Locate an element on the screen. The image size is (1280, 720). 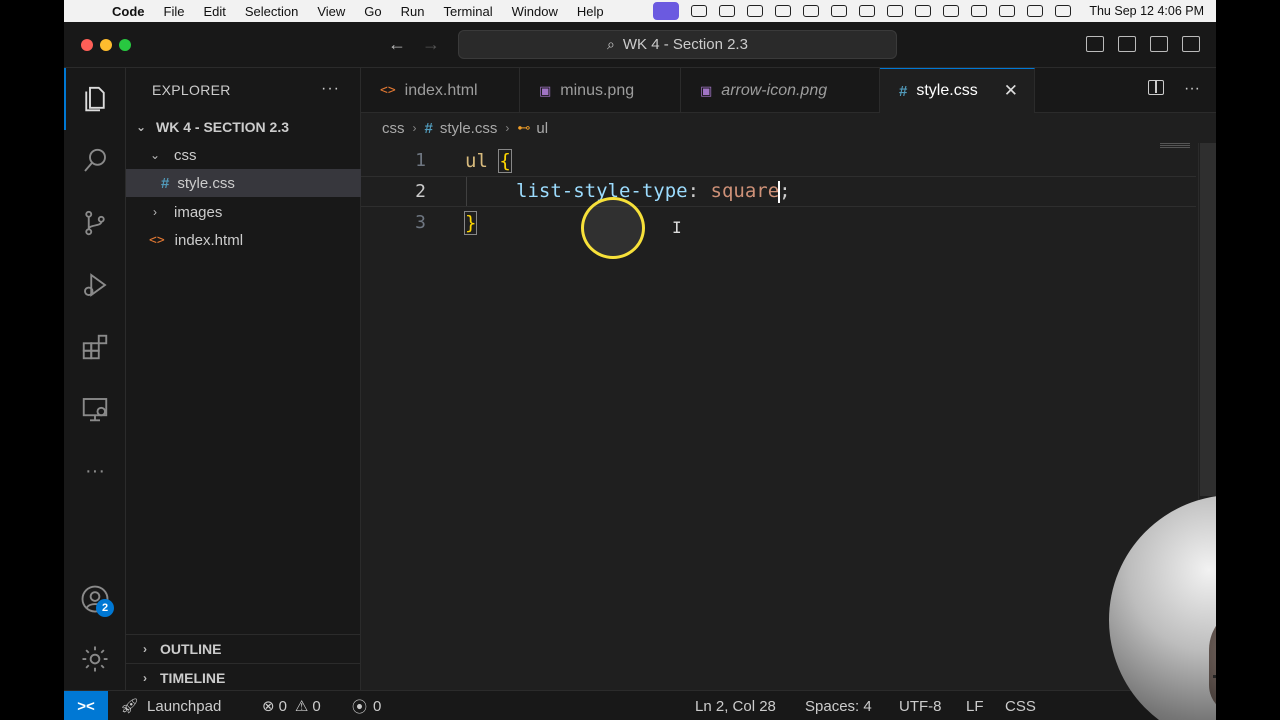
breadcrumb-symbol: ul is located at coordinates (542, 128).